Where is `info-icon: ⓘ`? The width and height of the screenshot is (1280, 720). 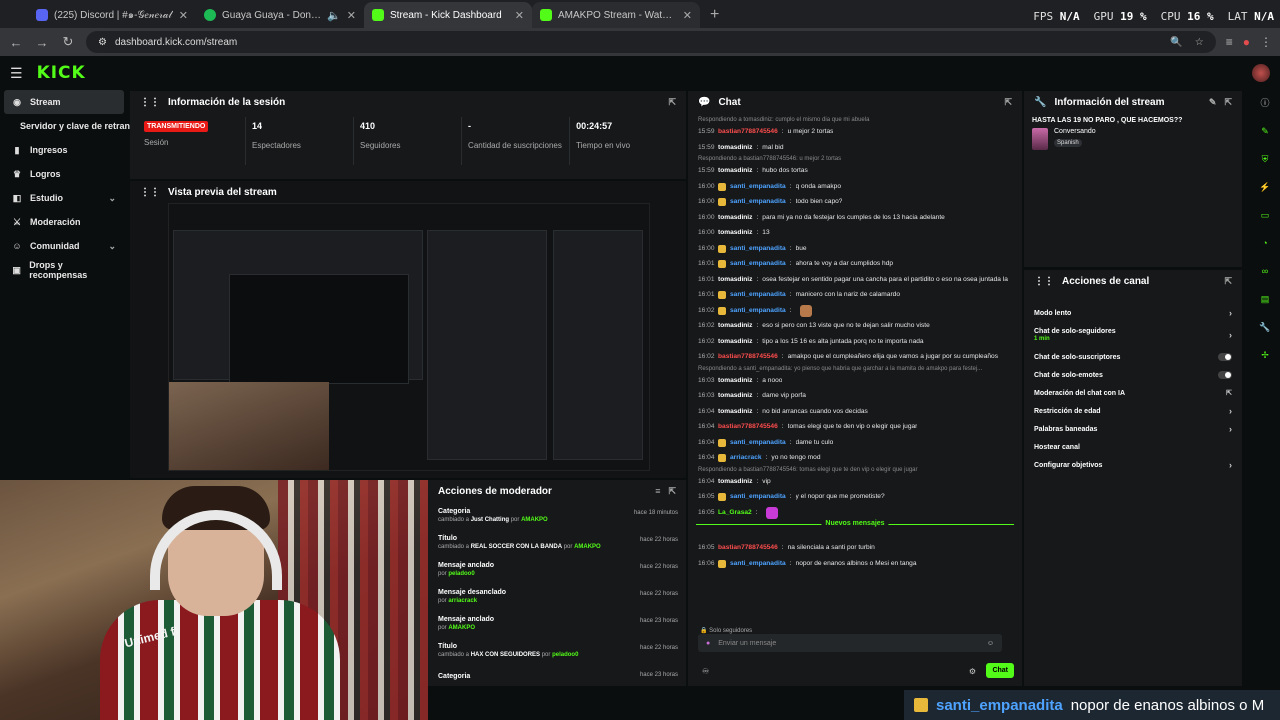 info-icon: ⓘ is located at coordinates (1265, 103).